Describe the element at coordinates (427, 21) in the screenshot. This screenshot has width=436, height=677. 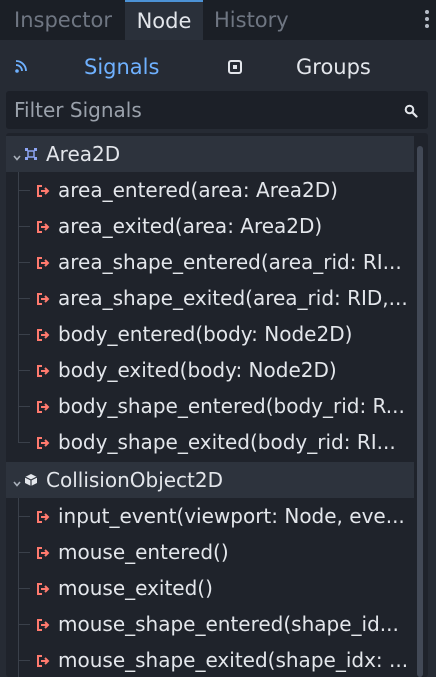
I see `tab-menu-icon` at that location.